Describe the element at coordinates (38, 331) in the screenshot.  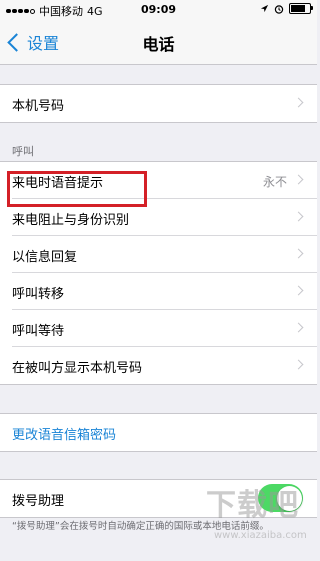
I see `row-label: 呼叫等待` at that location.